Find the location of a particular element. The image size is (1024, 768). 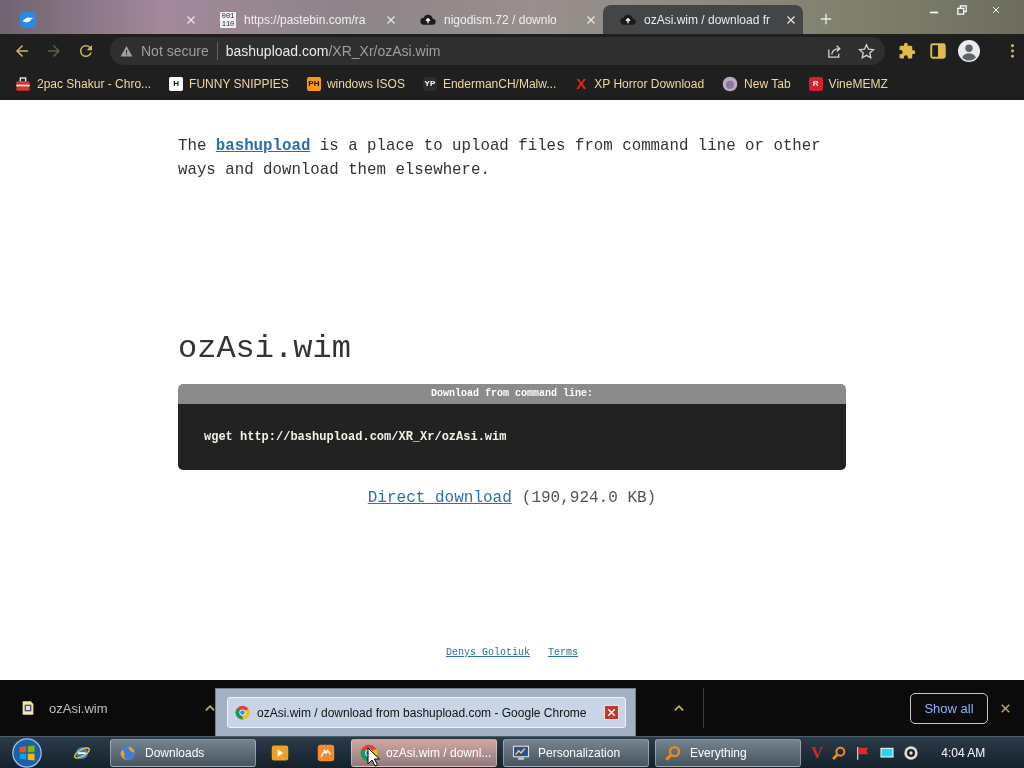

browser-tab: ozAsi.wim / download fr is located at coordinates (703, 19).